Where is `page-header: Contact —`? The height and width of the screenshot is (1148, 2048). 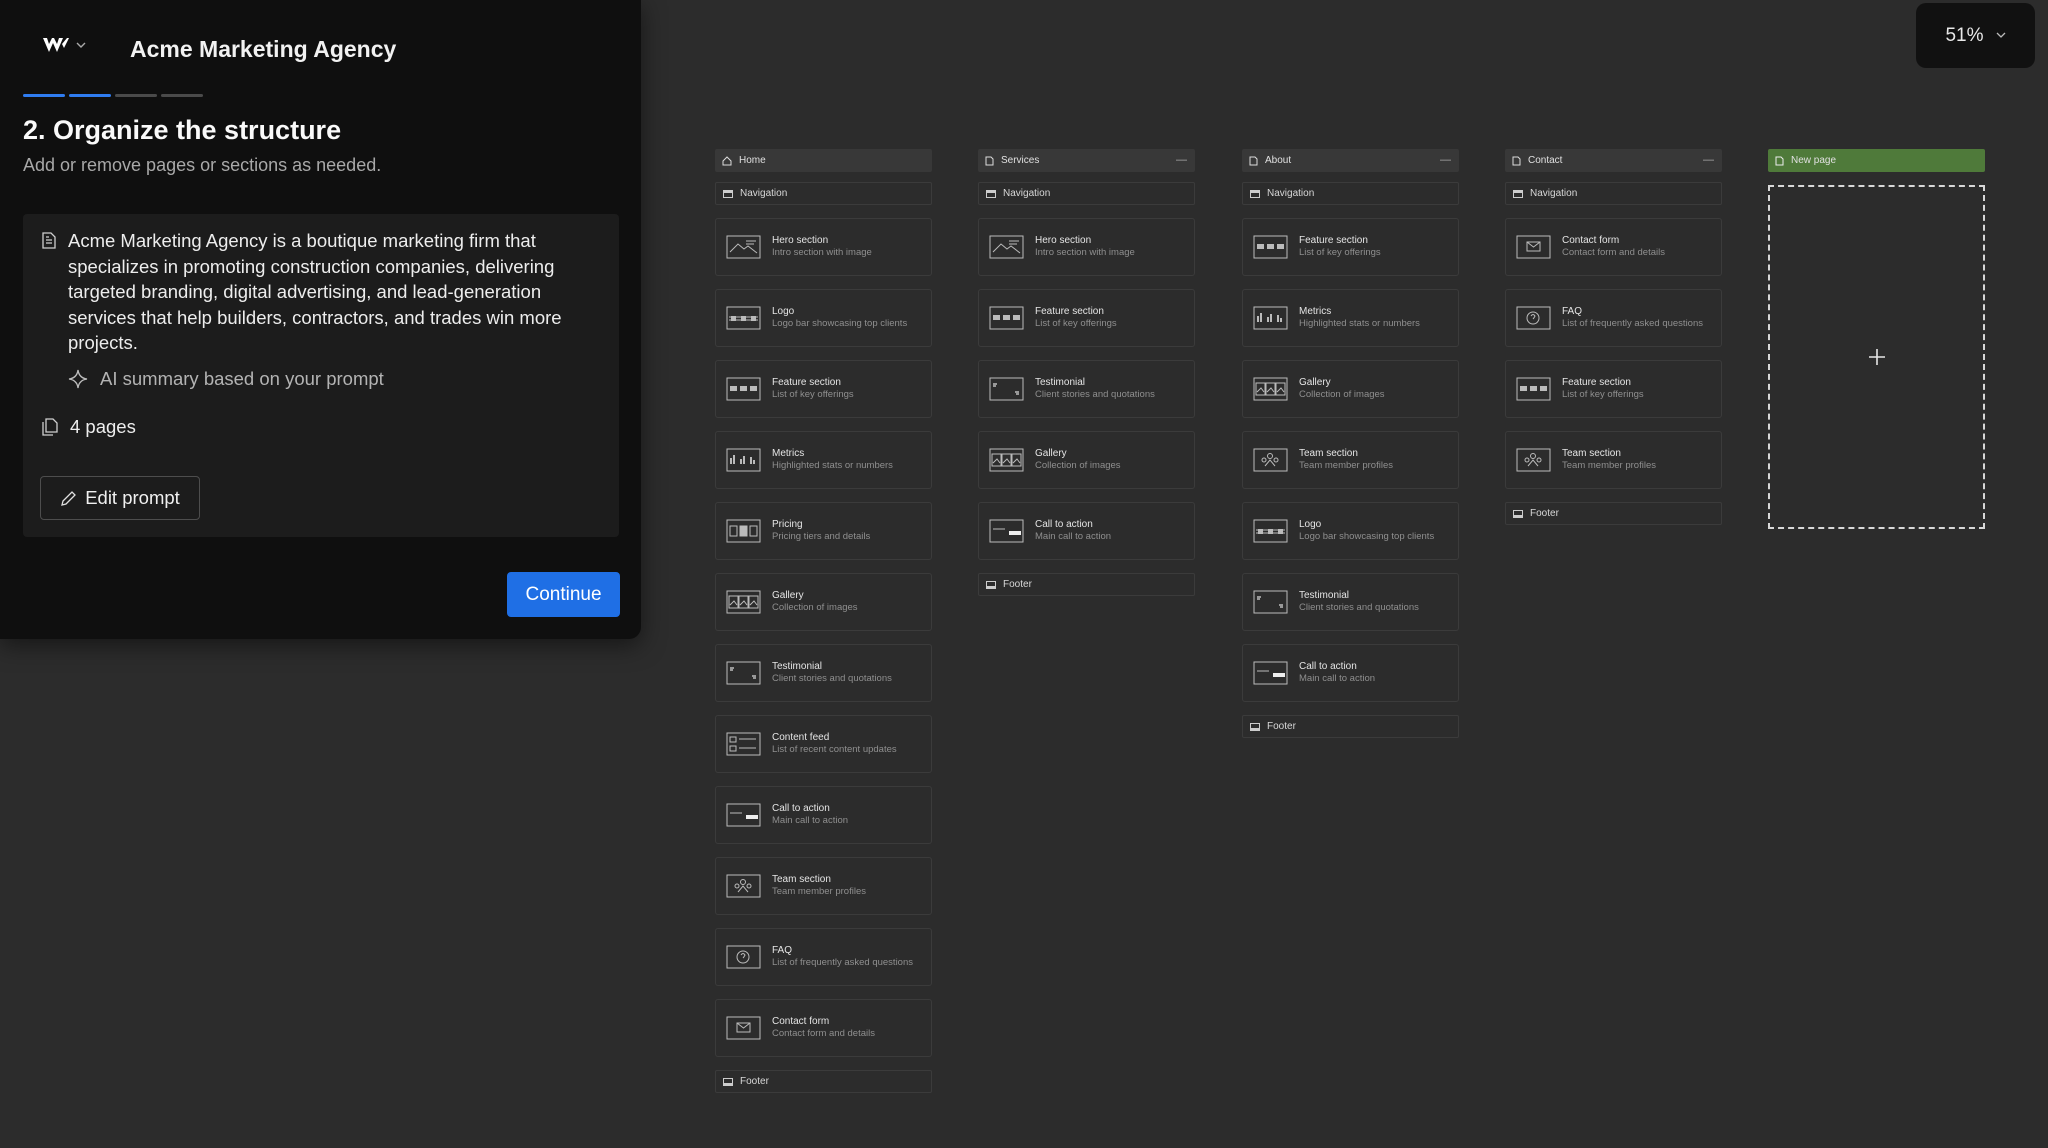 page-header: Contact — is located at coordinates (1613, 160).